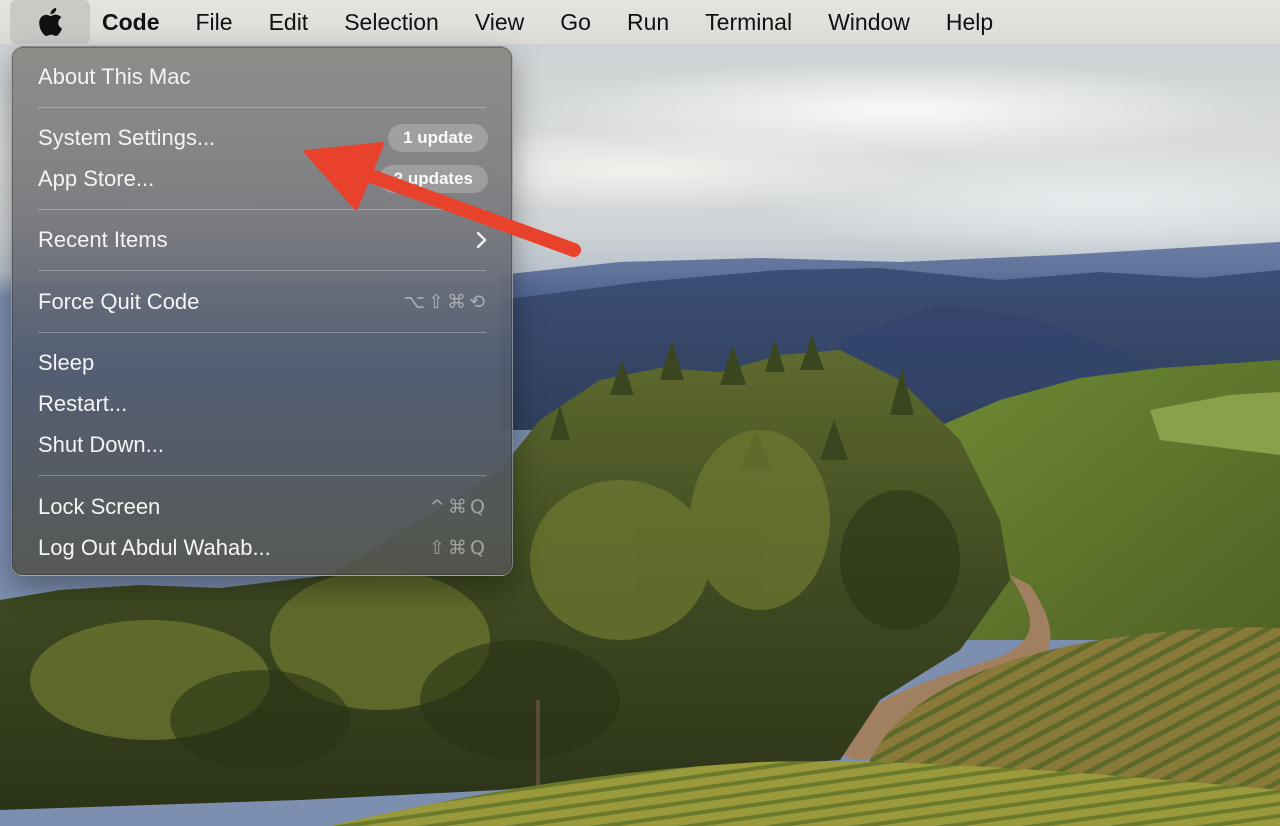 This screenshot has height=826, width=1280. I want to click on menu-item-log-out: Log Out Abdul Wahab... ⇧⌘Q, so click(263, 548).